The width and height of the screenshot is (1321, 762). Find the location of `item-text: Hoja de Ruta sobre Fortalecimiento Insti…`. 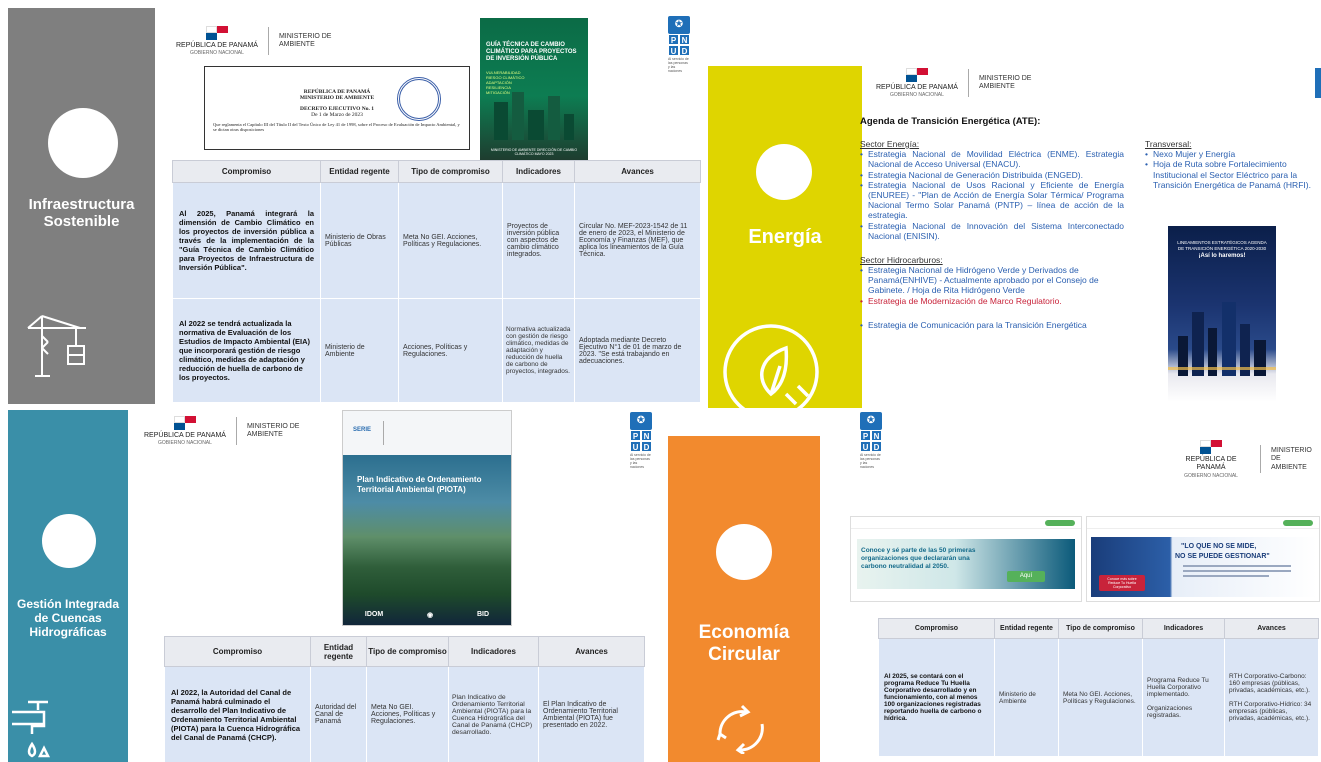

item-text: Hoja de Ruta sobre Fortalecimiento Insti… is located at coordinates (1232, 174).